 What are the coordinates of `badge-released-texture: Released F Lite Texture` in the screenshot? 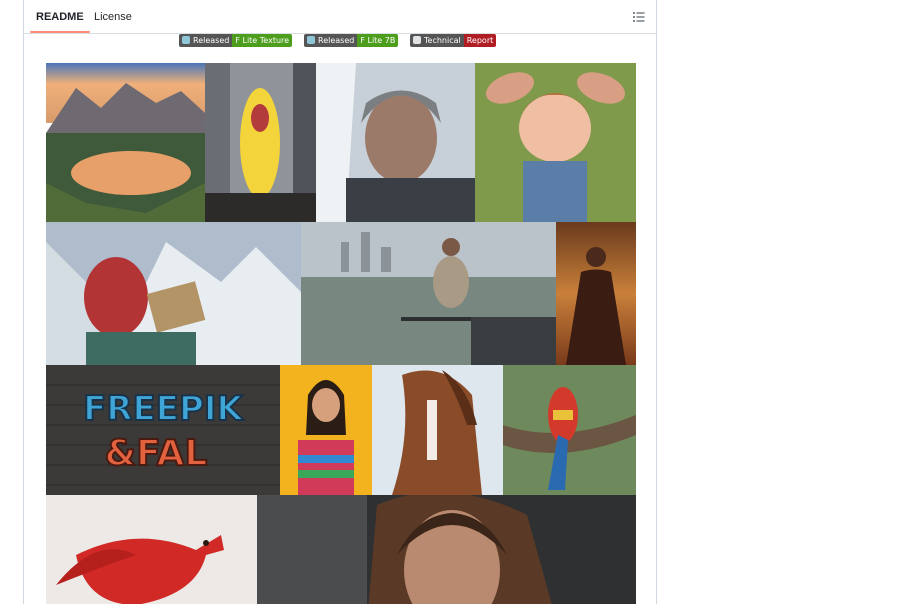 It's located at (236, 40).